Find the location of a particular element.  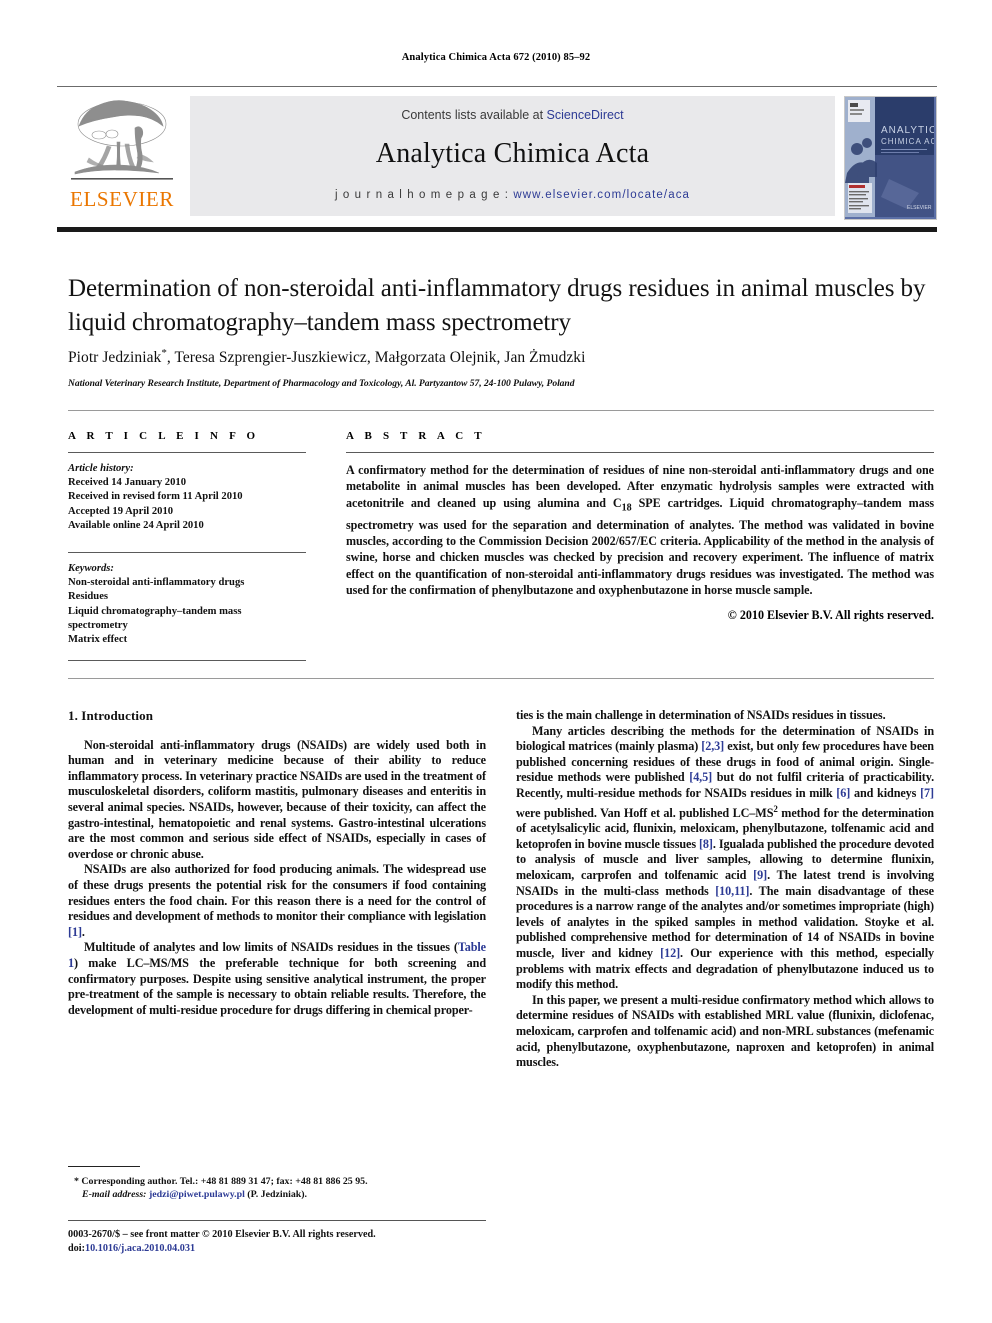

keywords-label: Keywords: is located at coordinates (91, 569).